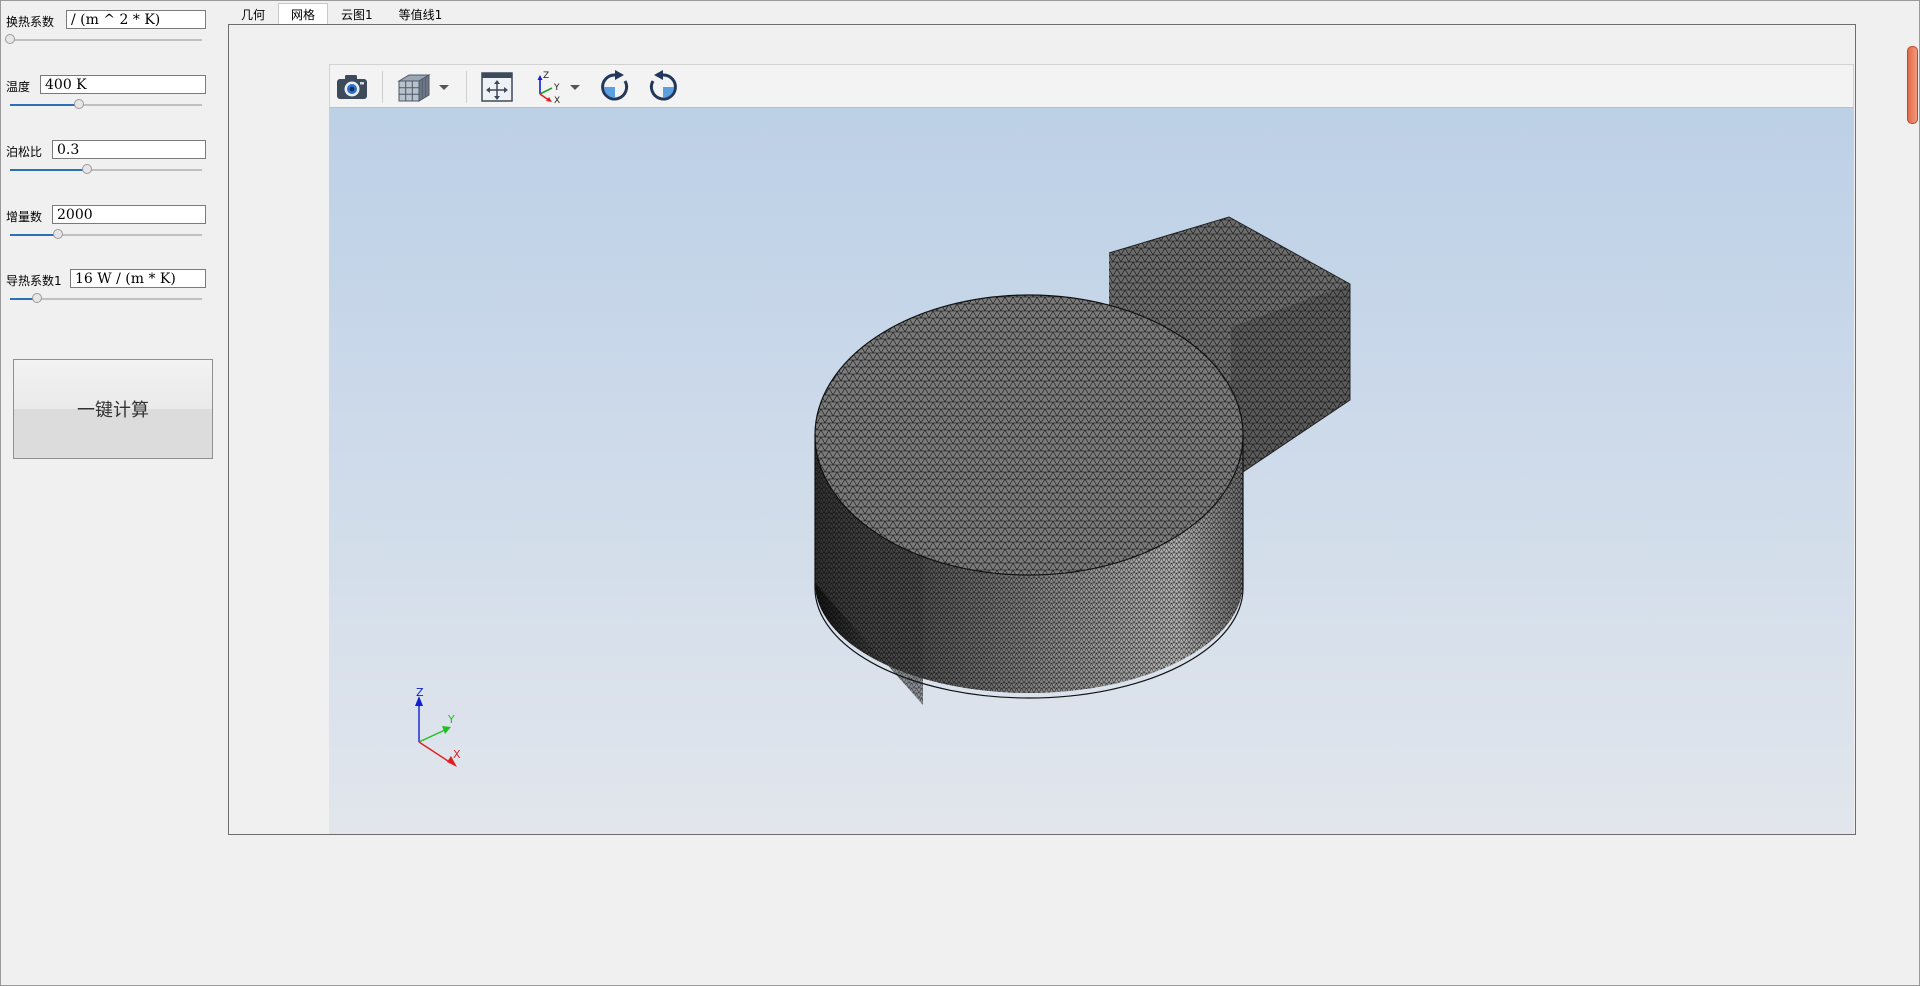 This screenshot has width=1920, height=986. I want to click on y-axis-label: Y, so click(451, 719).